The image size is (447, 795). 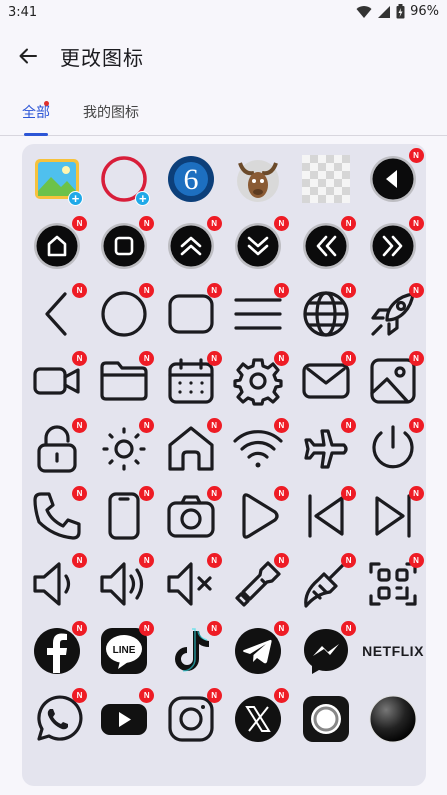 What do you see at coordinates (364, 11) in the screenshot?
I see `wifi-status-icon` at bounding box center [364, 11].